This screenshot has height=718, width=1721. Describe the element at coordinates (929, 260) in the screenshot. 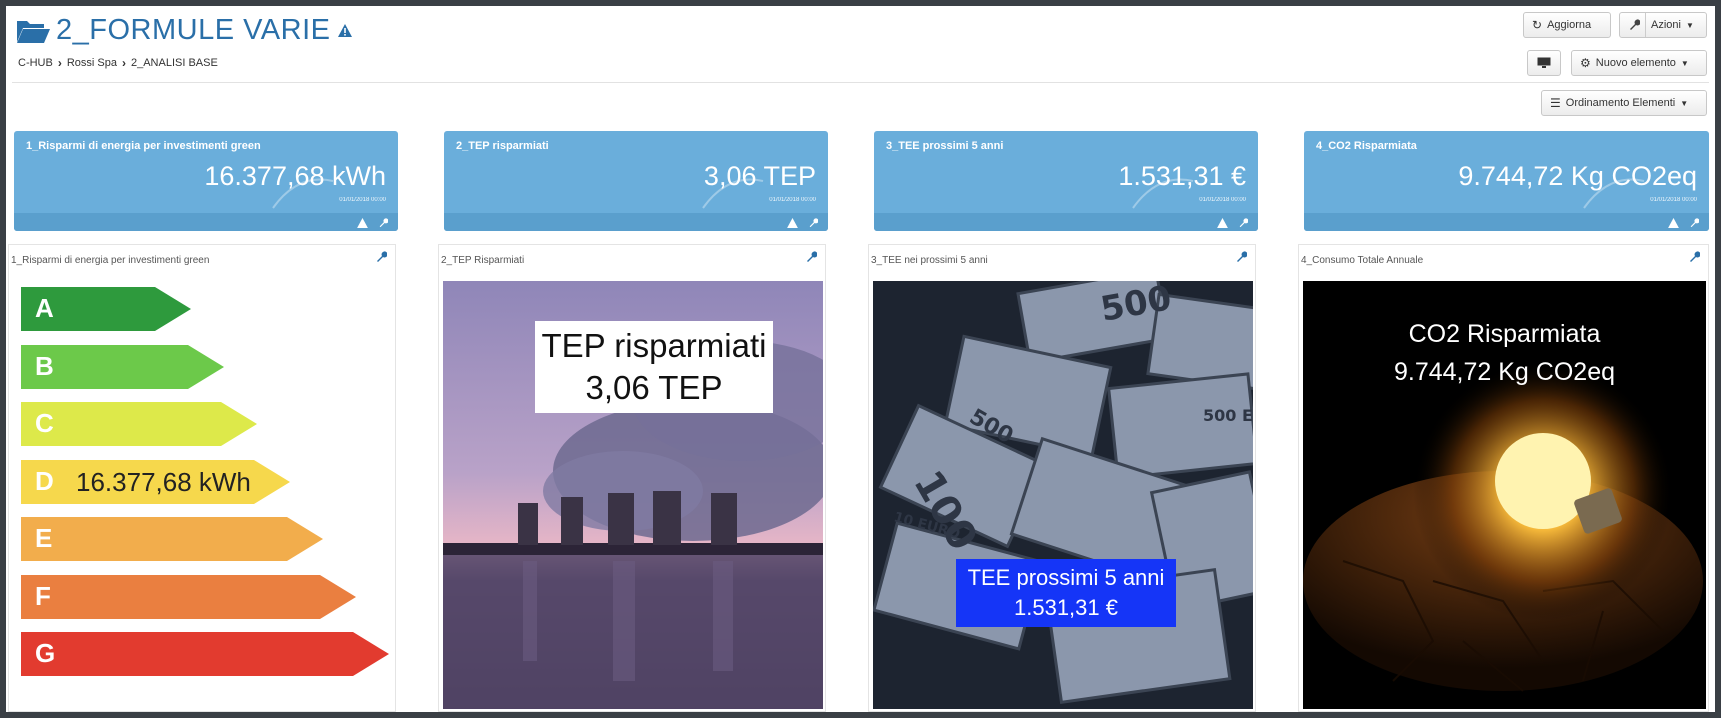

I see `widget-label: 3_TEE nei prossimi 5 anni` at that location.